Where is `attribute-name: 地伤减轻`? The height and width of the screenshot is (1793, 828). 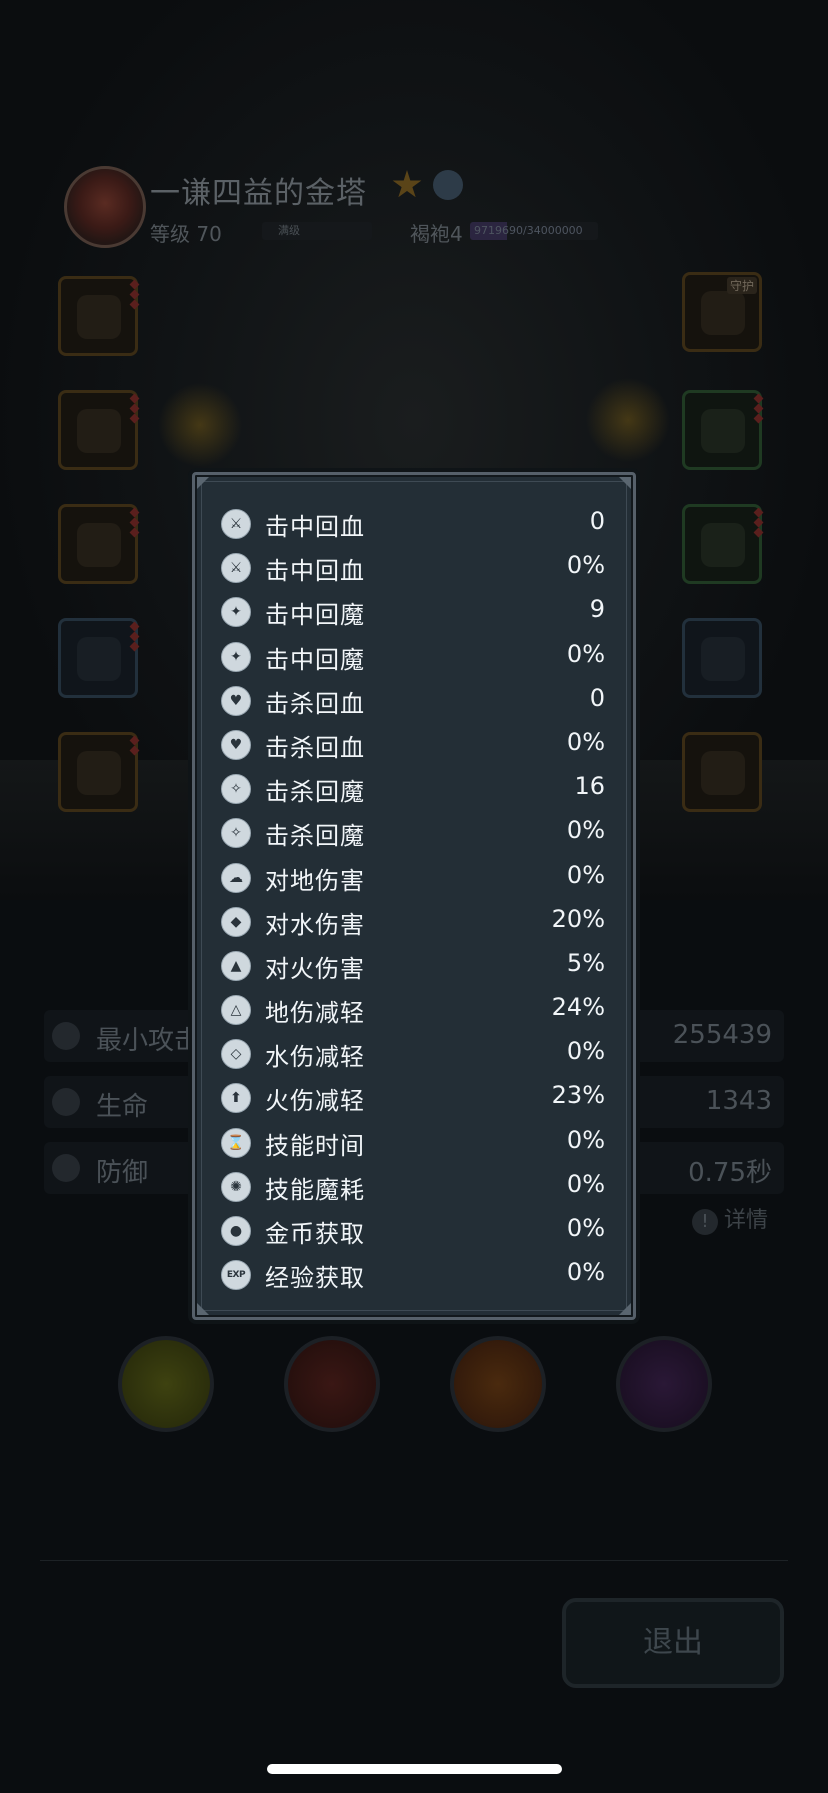
attribute-name: 地伤减轻 is located at coordinates (315, 1013).